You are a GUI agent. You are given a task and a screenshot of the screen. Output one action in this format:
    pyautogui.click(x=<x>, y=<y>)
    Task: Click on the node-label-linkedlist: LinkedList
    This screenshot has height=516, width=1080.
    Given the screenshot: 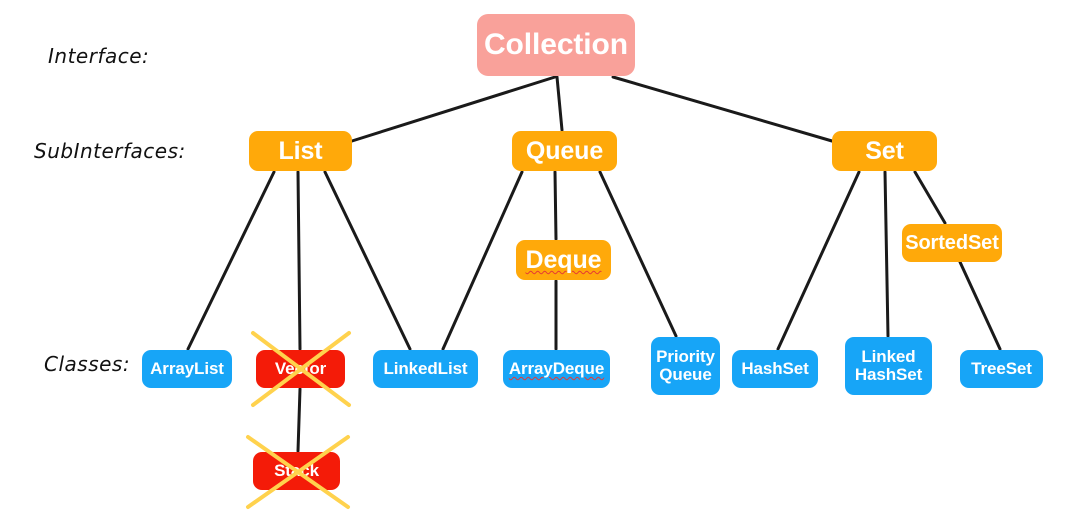 What is the action you would take?
    pyautogui.click(x=425, y=369)
    